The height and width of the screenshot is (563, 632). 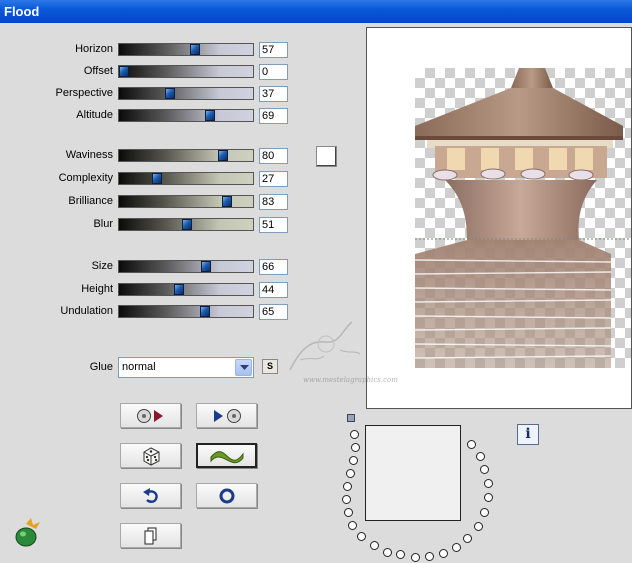 I want to click on blur-value-field: 51, so click(x=273, y=225).